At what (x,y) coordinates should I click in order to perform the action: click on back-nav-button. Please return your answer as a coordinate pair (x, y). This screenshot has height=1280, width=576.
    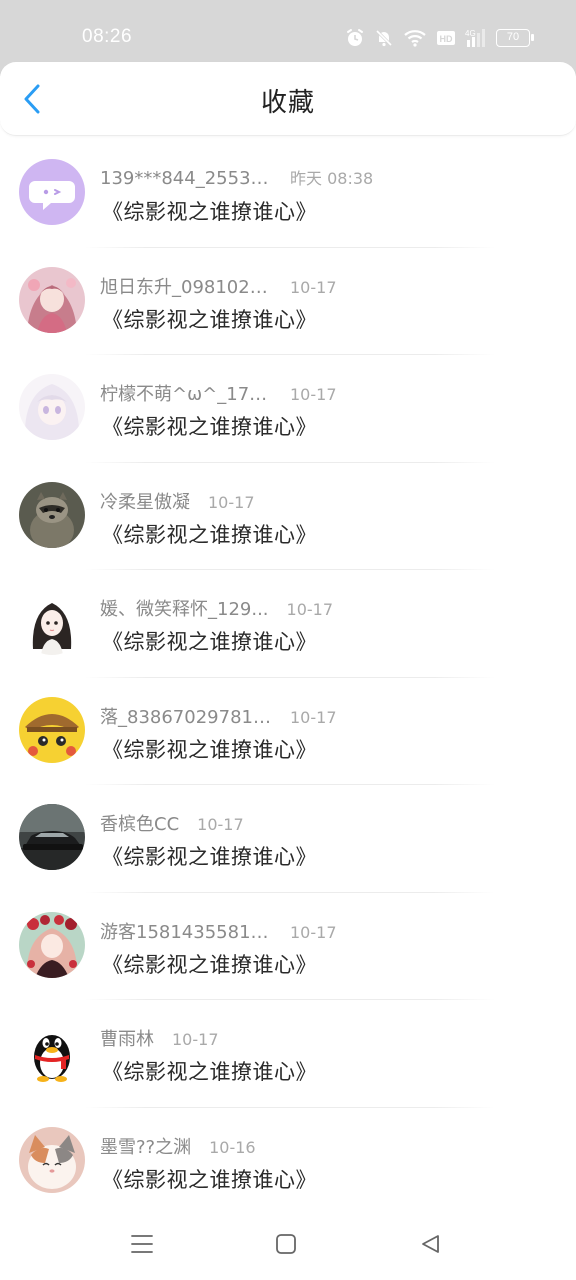
    Looking at the image, I should click on (430, 1244).